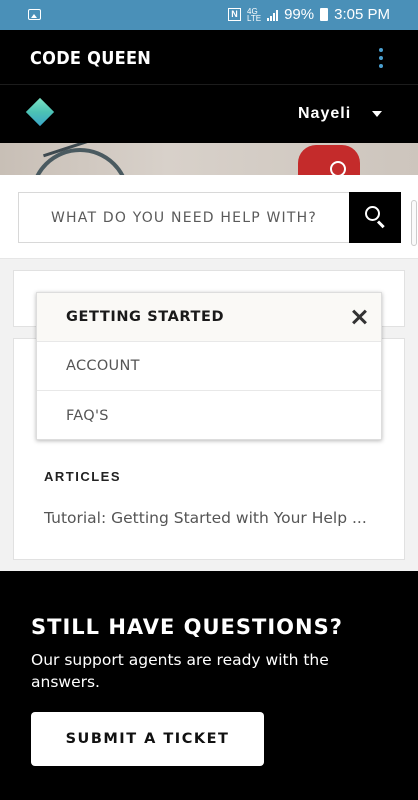  Describe the element at coordinates (40, 112) in the screenshot. I see `brand-logo-icon` at that location.